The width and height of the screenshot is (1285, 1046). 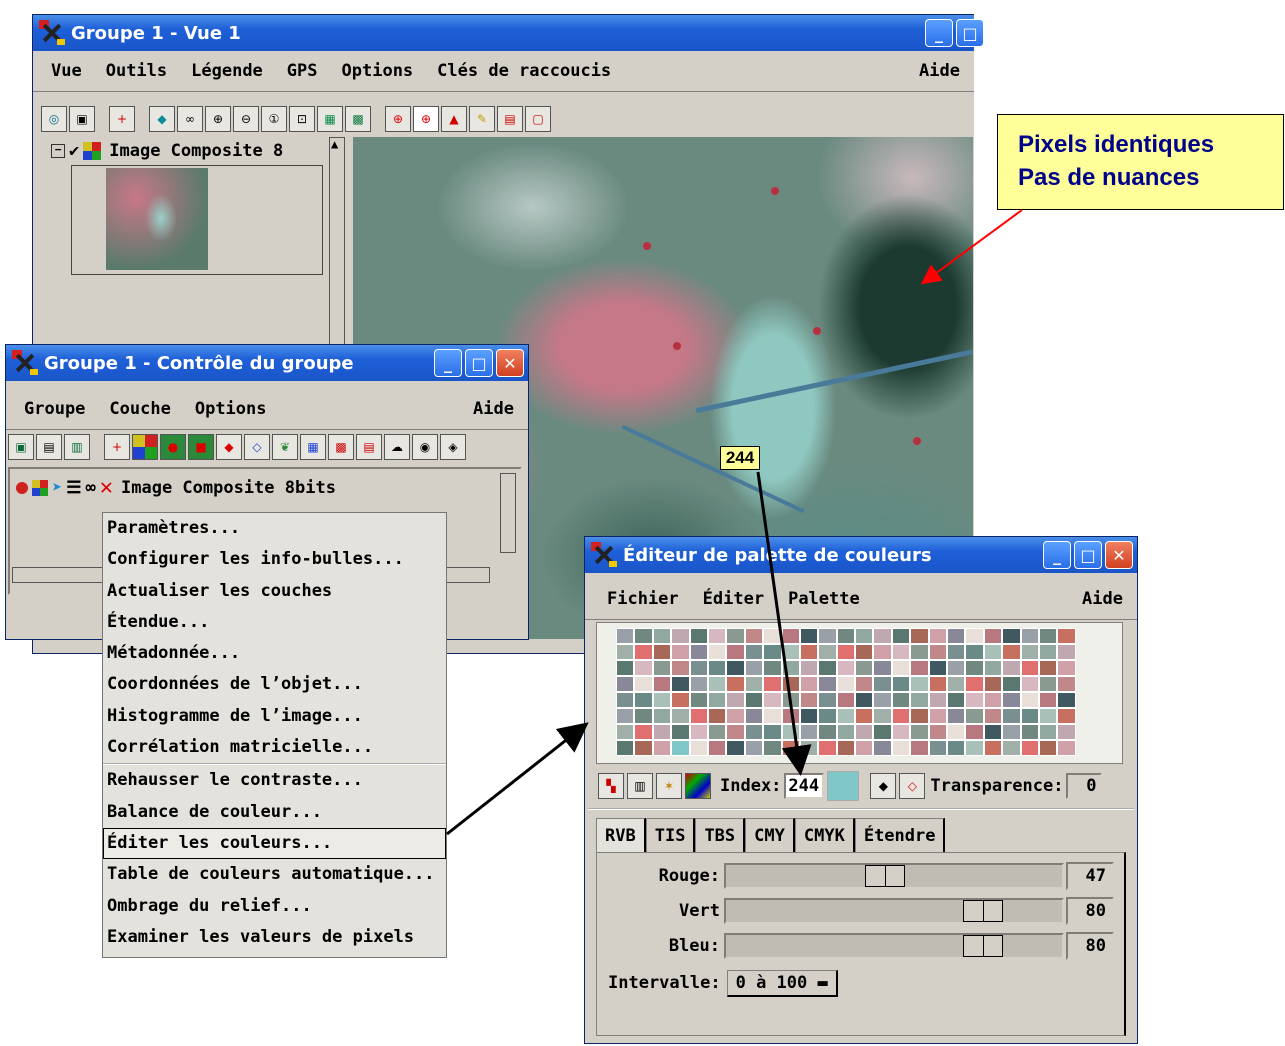 What do you see at coordinates (883, 786) in the screenshot?
I see `diamond-fill-icon: ◆` at bounding box center [883, 786].